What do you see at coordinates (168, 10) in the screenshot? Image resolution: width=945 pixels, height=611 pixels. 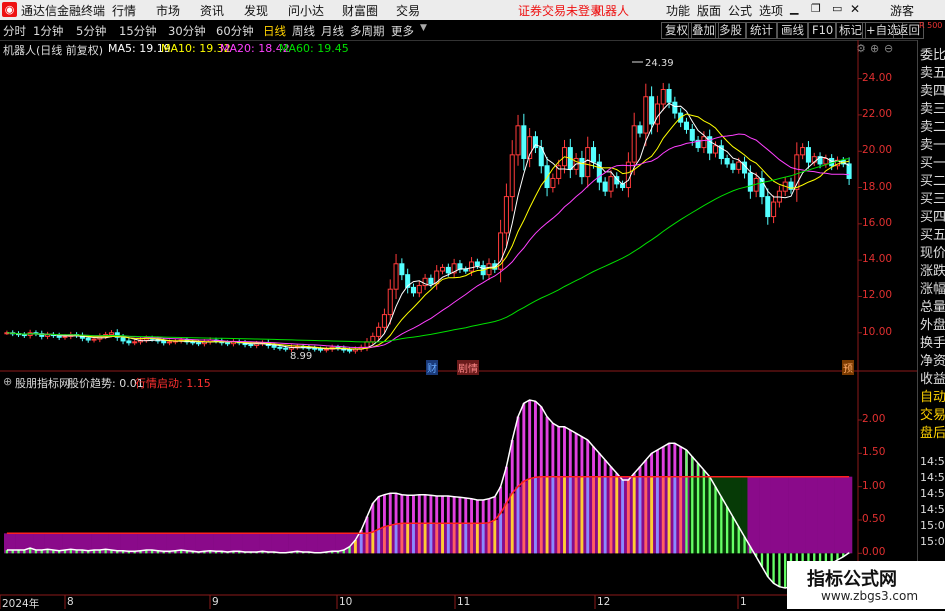 I see `menu-shichang: 市场` at bounding box center [168, 10].